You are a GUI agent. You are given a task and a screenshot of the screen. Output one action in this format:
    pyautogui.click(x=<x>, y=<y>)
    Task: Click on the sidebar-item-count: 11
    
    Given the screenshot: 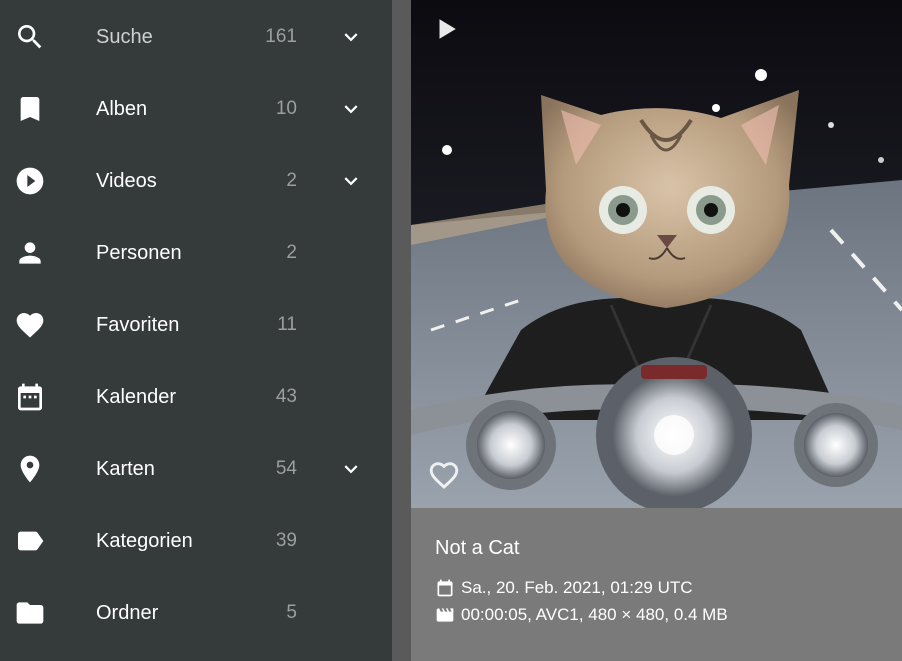 What is the action you would take?
    pyautogui.click(x=287, y=324)
    